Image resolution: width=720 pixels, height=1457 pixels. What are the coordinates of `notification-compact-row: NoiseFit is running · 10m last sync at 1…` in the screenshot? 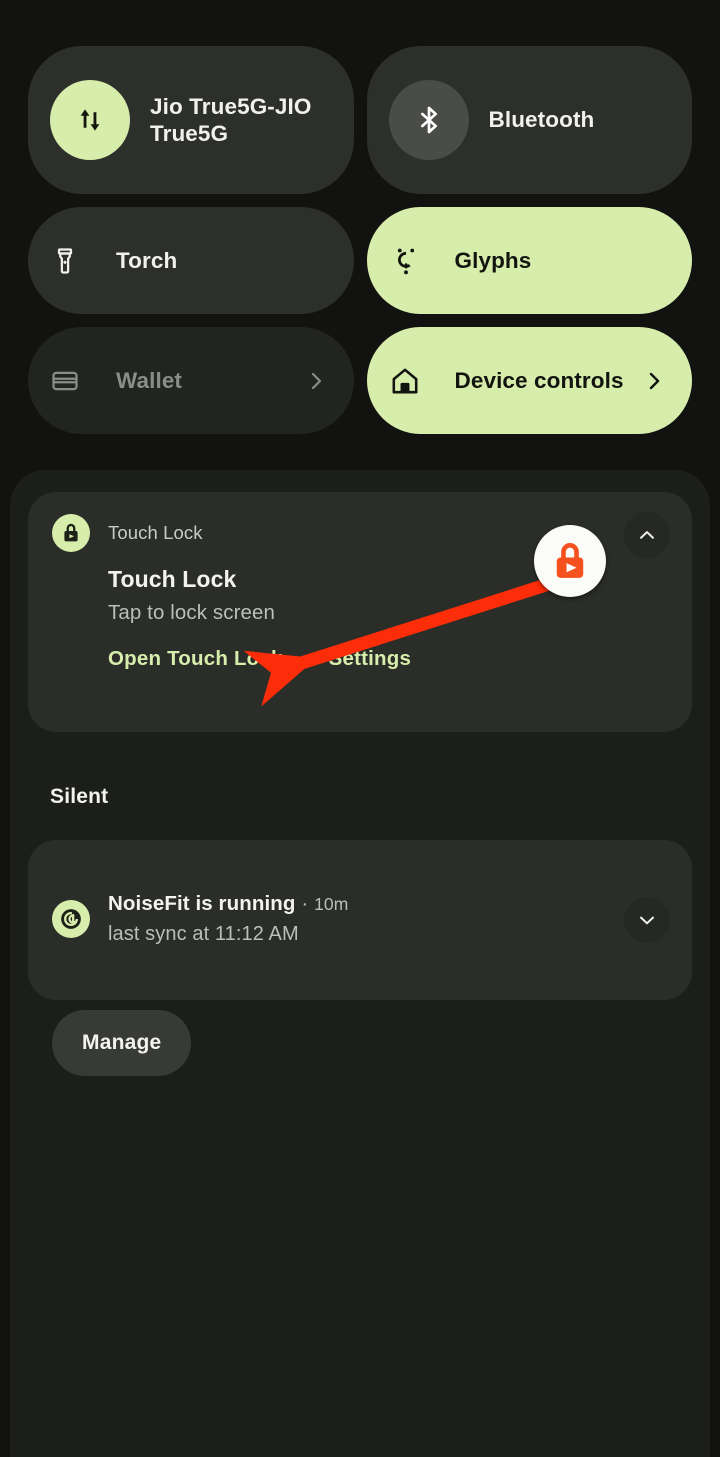 It's located at (360, 893).